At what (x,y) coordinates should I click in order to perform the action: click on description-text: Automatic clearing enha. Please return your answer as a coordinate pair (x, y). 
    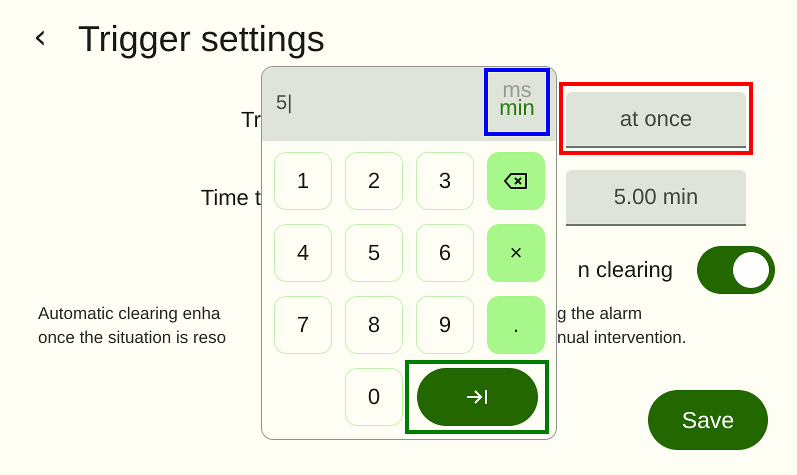
    Looking at the image, I should click on (130, 314).